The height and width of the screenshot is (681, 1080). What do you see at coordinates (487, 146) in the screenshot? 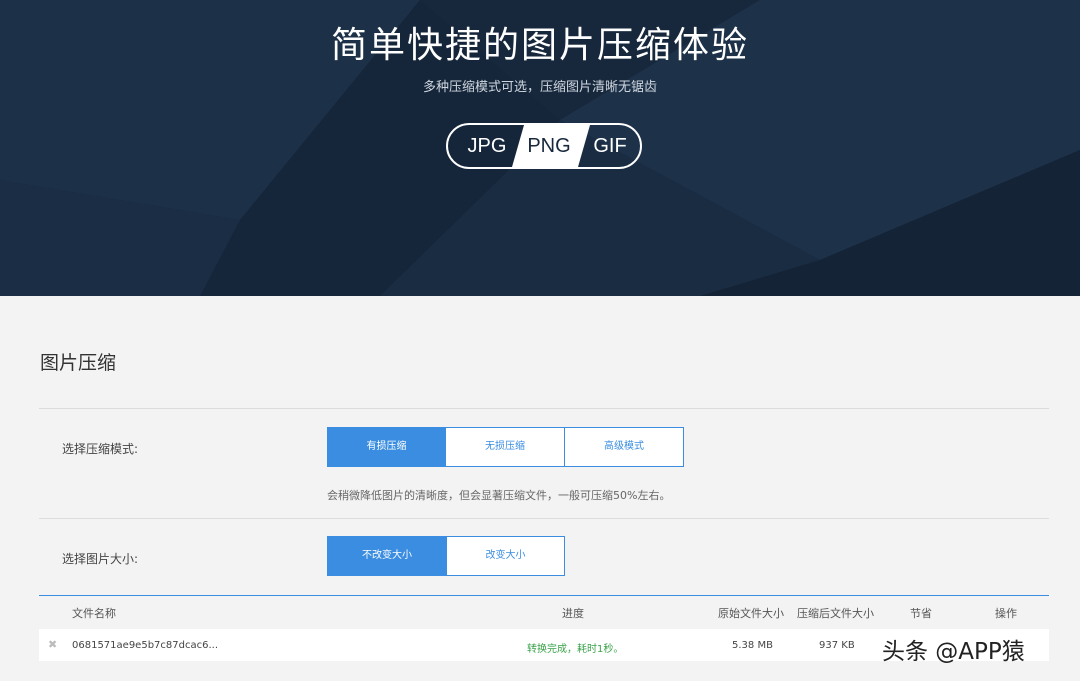
I see `format-jpg: JPG` at bounding box center [487, 146].